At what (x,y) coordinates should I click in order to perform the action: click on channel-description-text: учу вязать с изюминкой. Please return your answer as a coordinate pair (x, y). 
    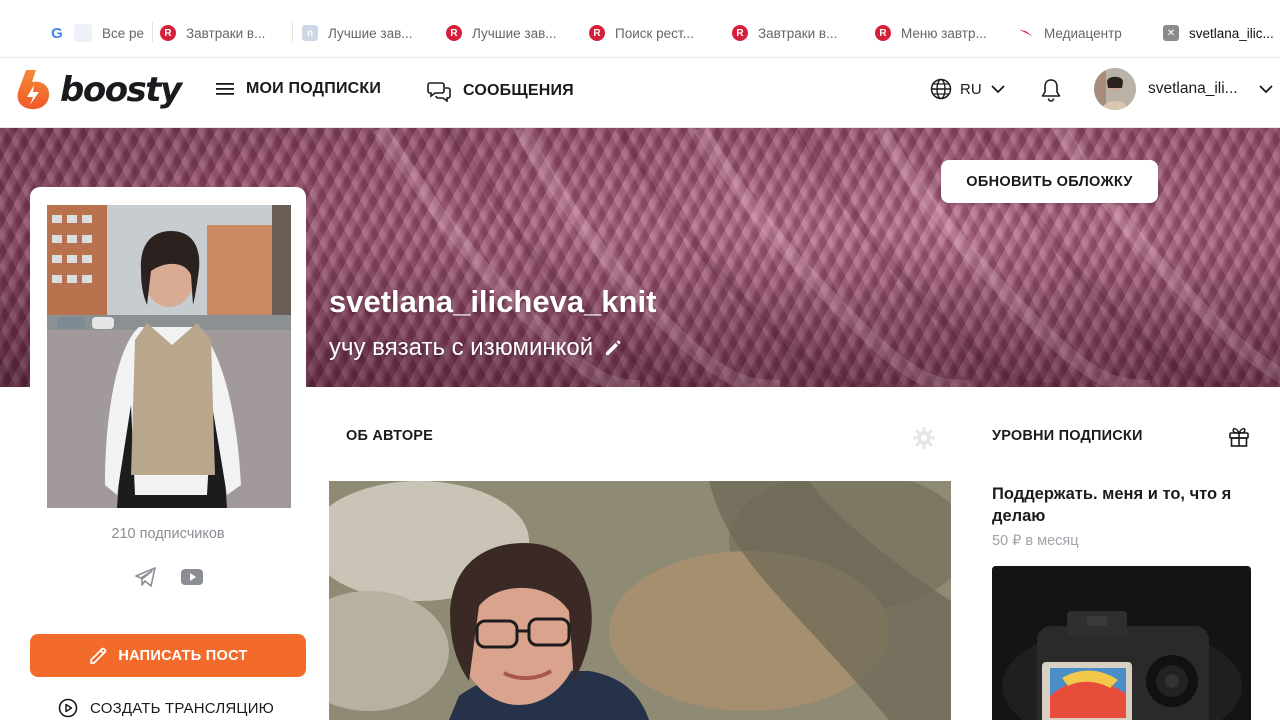
    Looking at the image, I should click on (461, 347).